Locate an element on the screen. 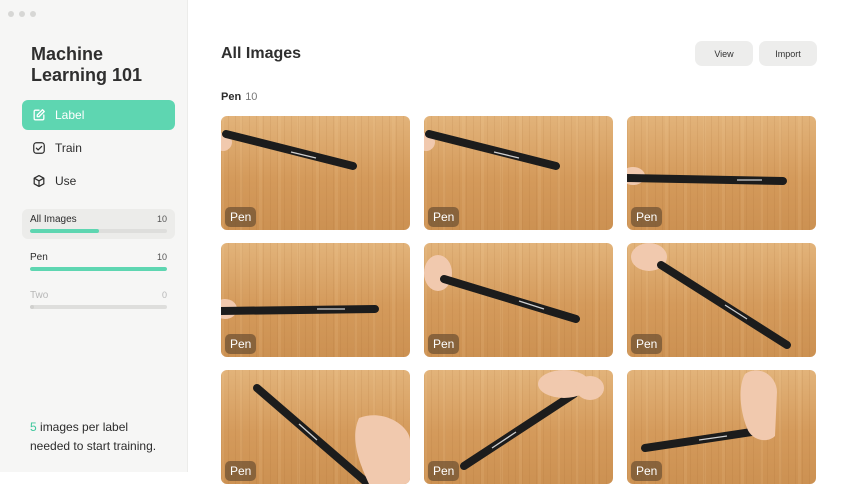 The height and width of the screenshot is (484, 842). nav-item-label-text: Label is located at coordinates (70, 115).